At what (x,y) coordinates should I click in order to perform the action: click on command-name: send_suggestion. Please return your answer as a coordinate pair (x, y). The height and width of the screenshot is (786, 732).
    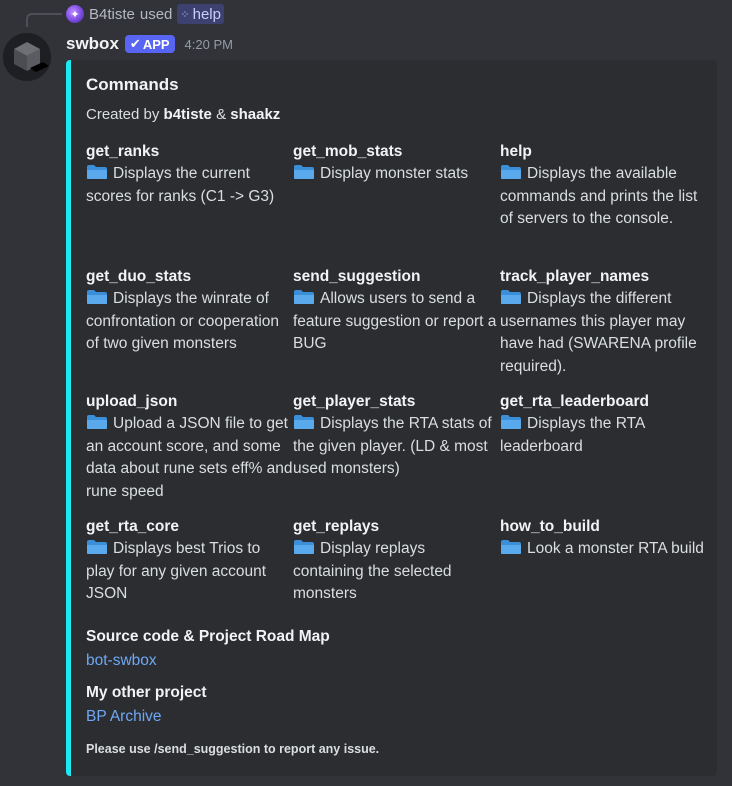
    Looking at the image, I should click on (357, 276).